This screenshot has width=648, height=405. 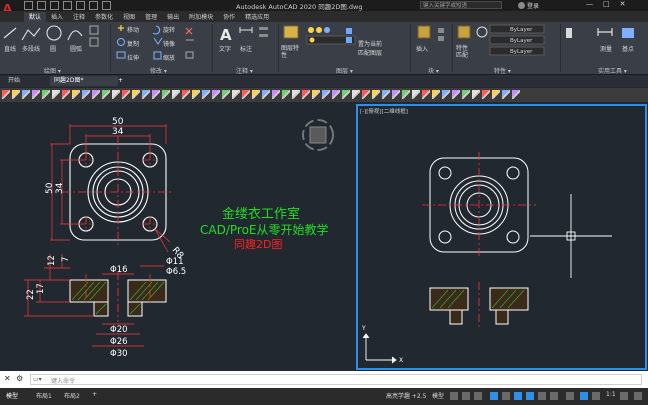 I want to click on object-snap-tracking-icon, so click(x=518, y=396).